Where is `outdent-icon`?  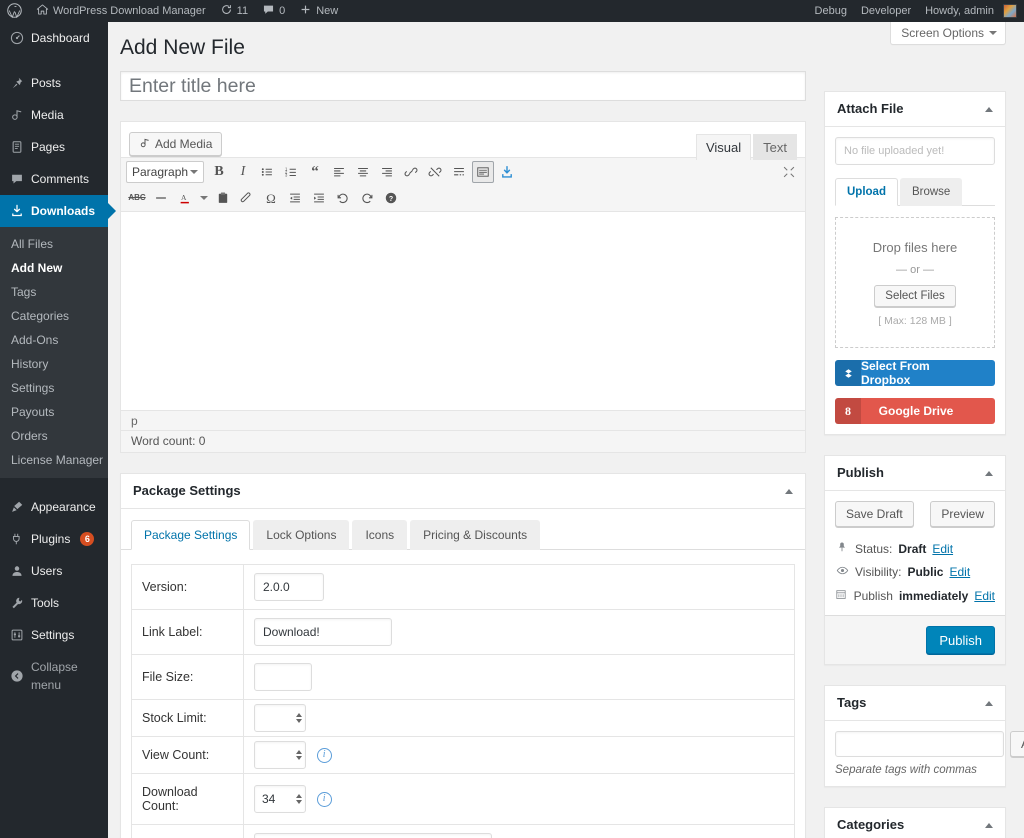 outdent-icon is located at coordinates (295, 198).